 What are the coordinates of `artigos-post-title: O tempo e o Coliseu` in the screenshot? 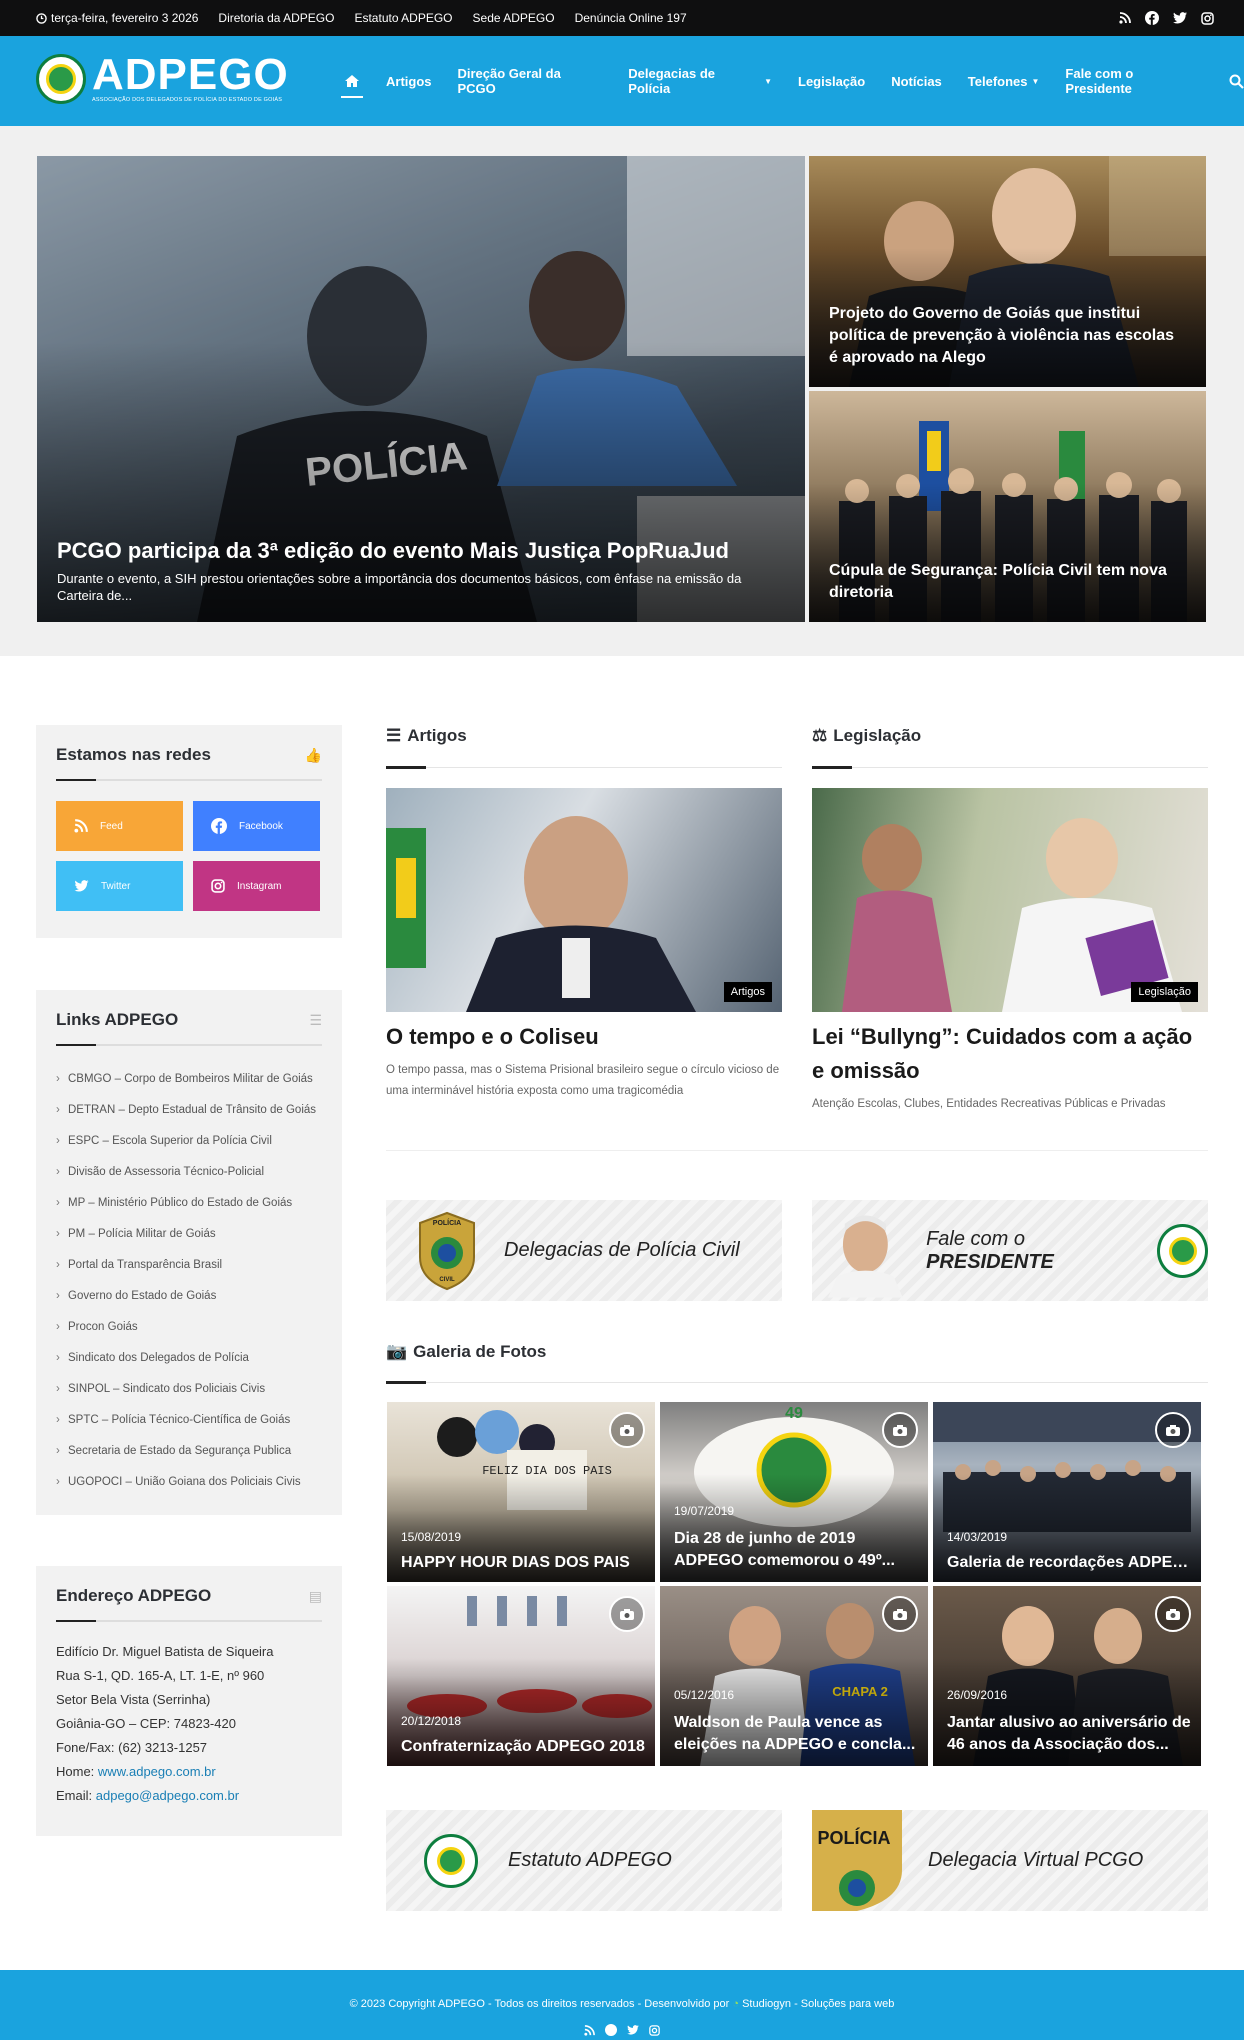 It's located at (584, 1037).